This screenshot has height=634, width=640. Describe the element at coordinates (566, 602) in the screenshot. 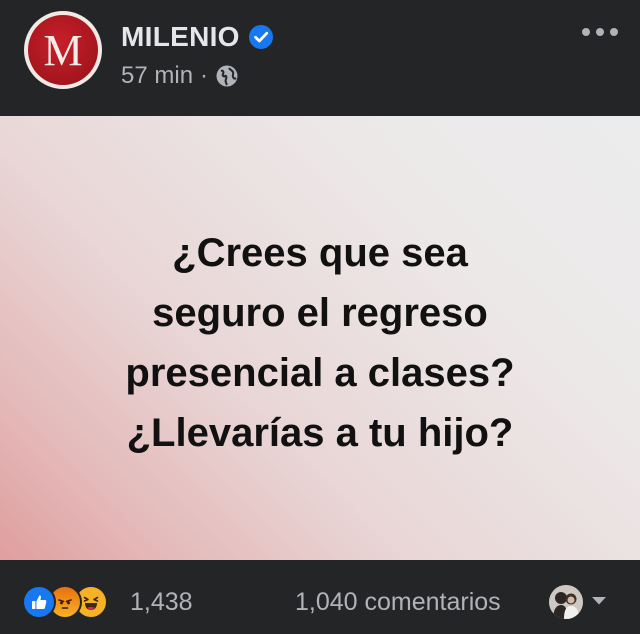

I see `viewer-avatar` at that location.